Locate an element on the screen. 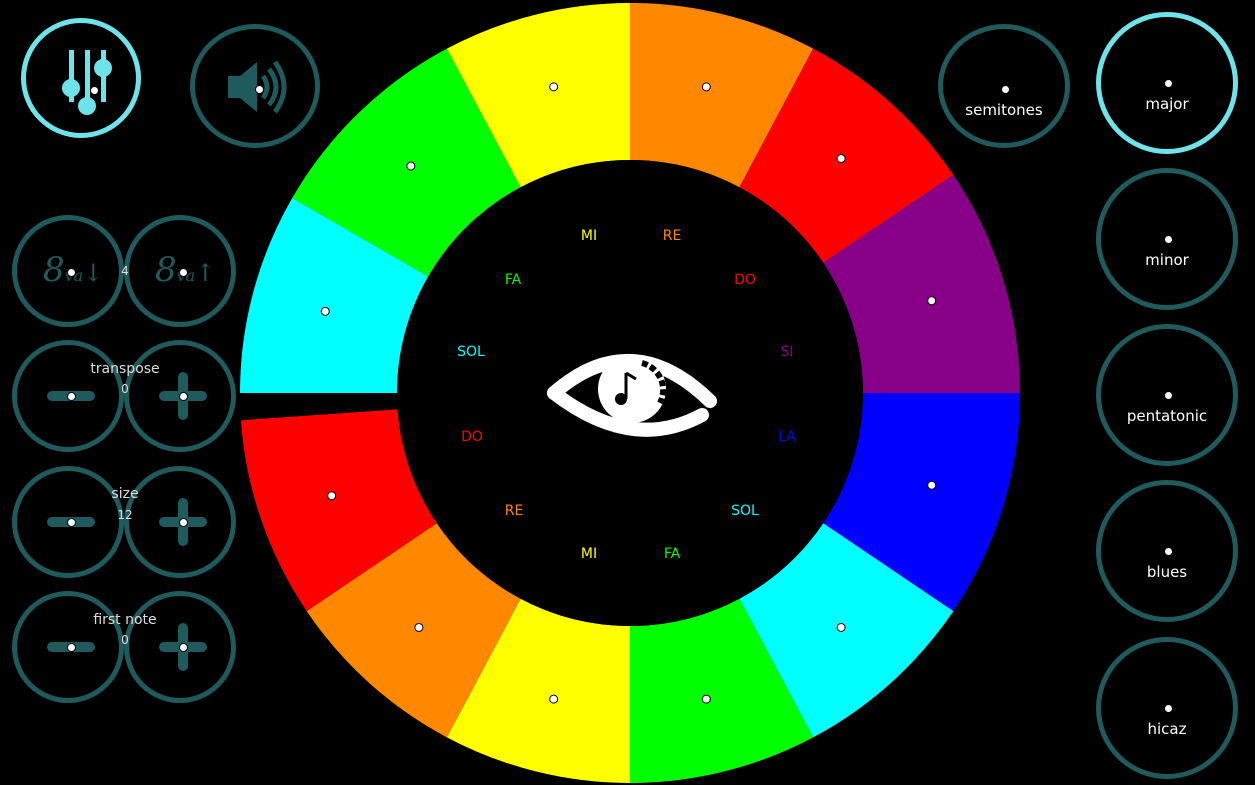 This screenshot has height=785, width=1255. scale-blues-dot is located at coordinates (1168, 551).